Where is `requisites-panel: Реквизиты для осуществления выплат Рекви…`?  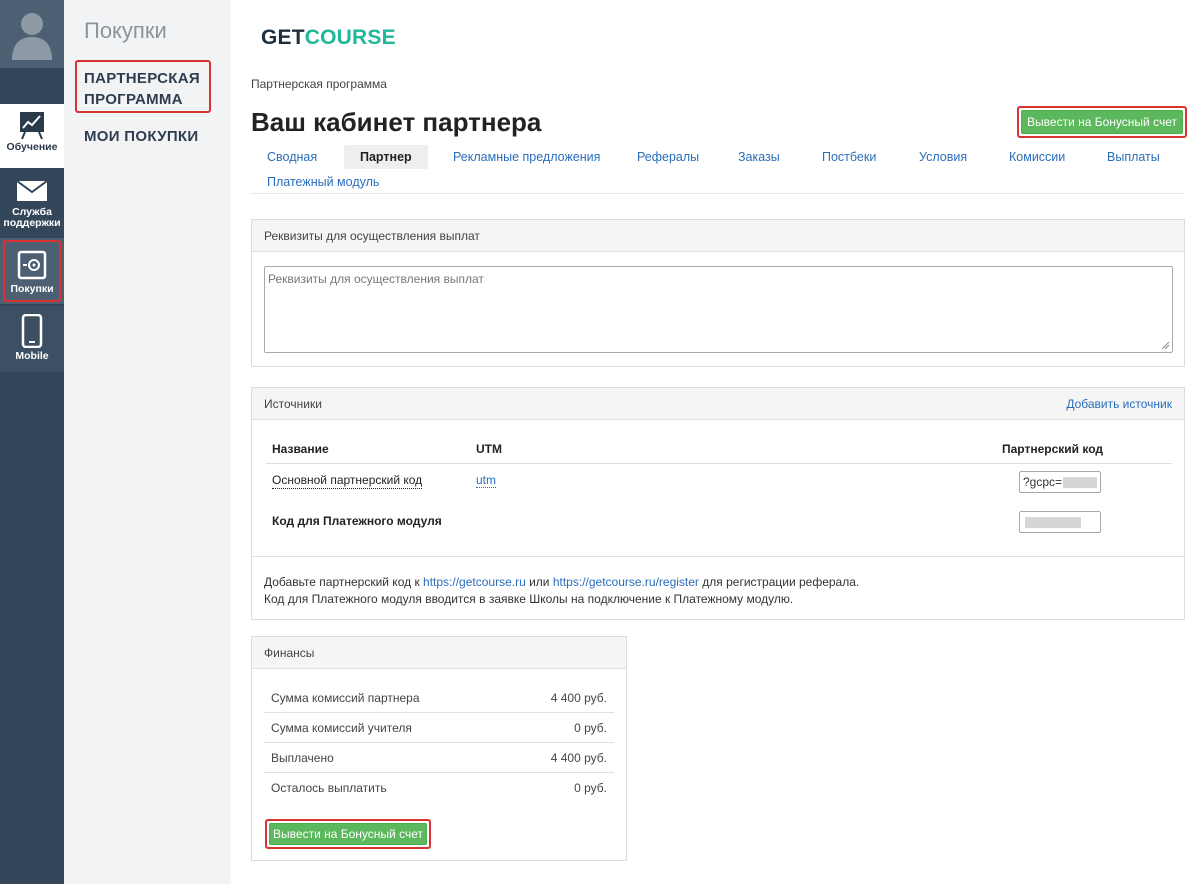
requisites-panel: Реквизиты для осуществления выплат Рекви… is located at coordinates (718, 293).